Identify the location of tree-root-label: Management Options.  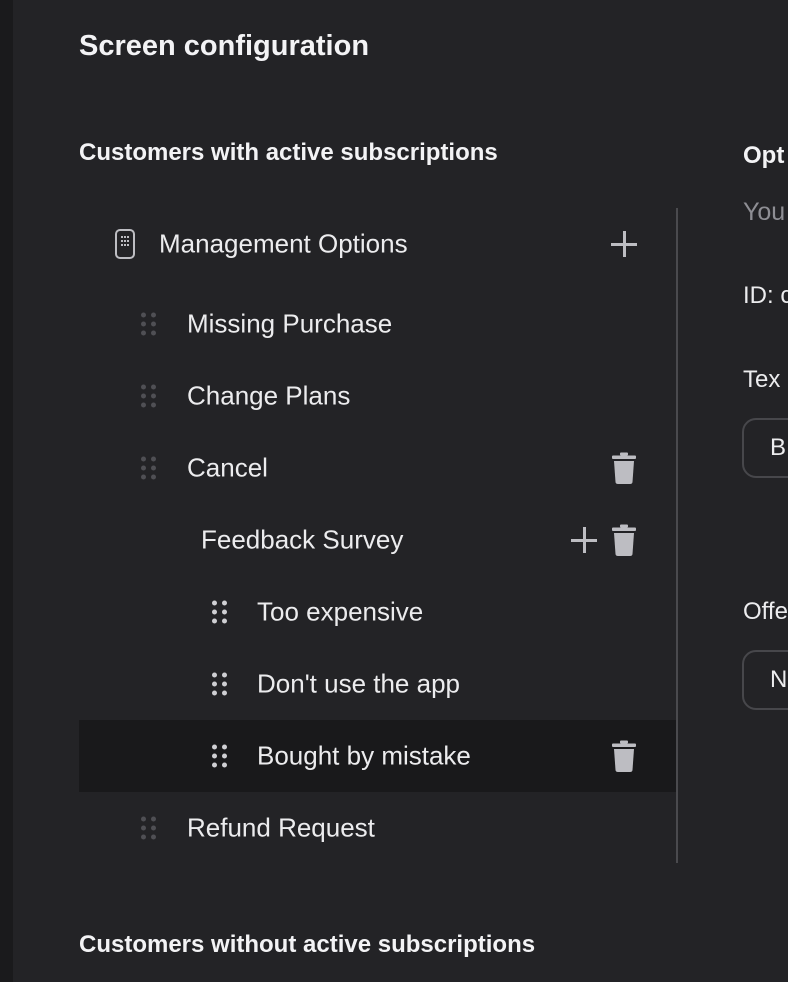
(283, 243).